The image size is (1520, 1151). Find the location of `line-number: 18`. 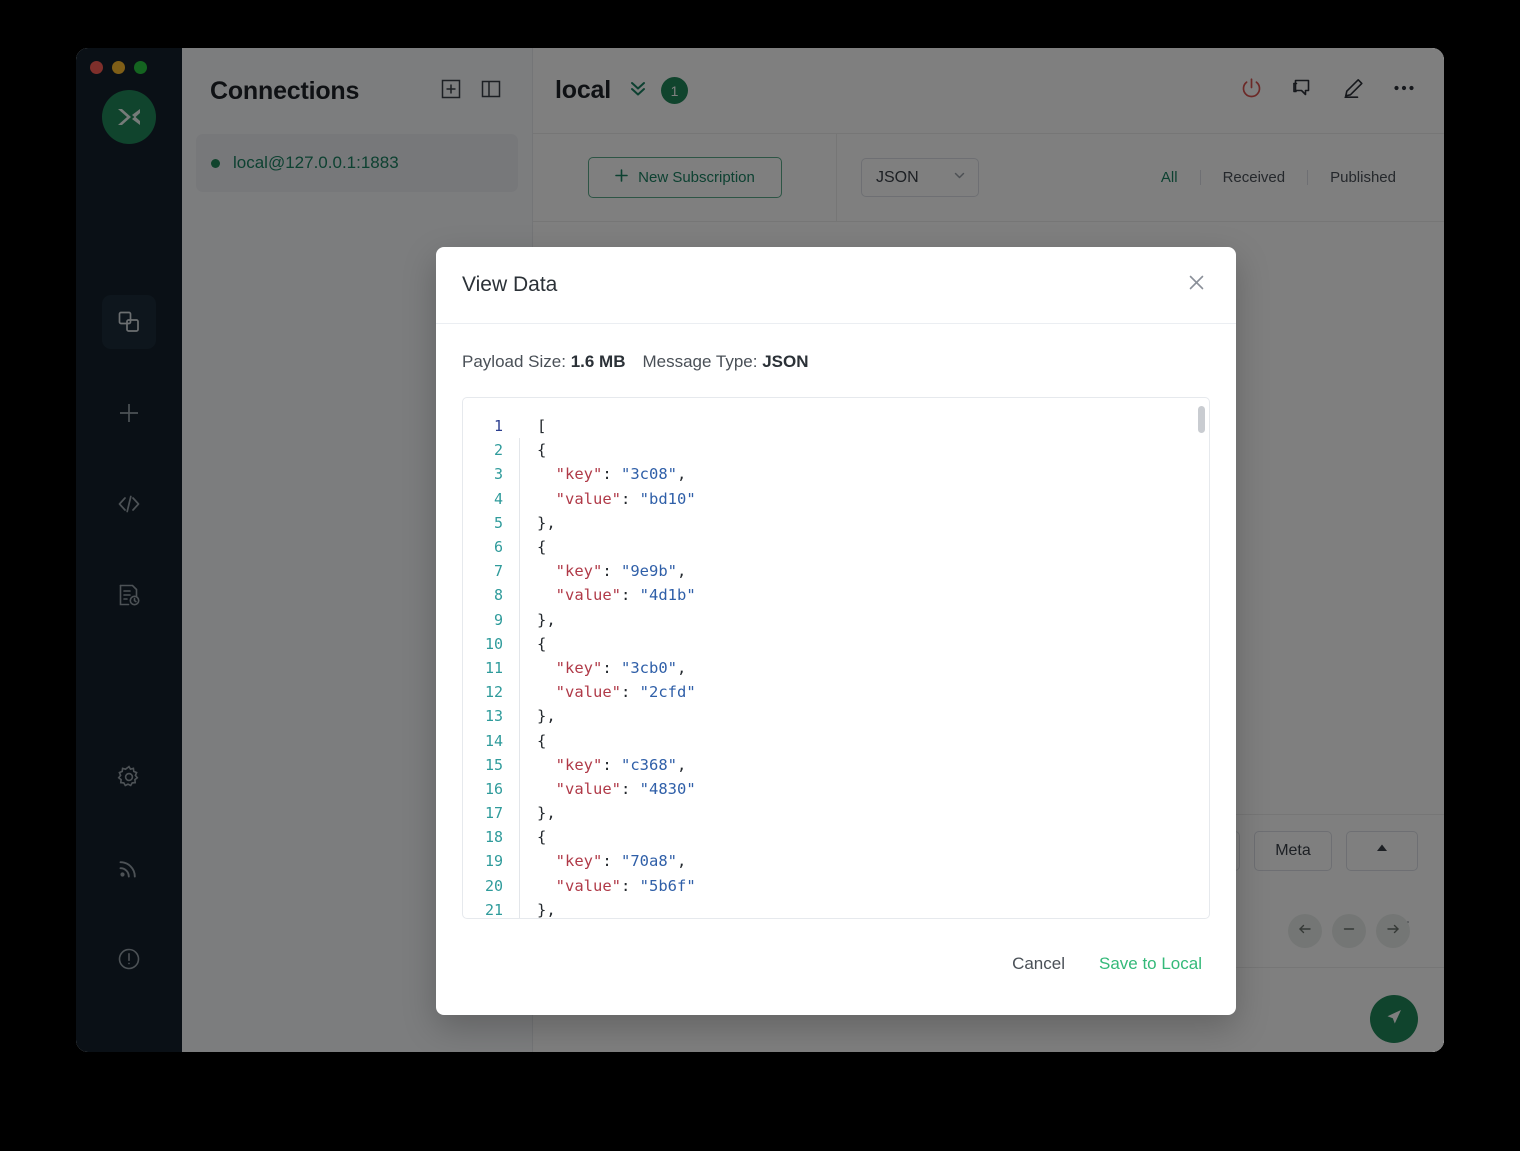

line-number: 18 is located at coordinates (493, 837).